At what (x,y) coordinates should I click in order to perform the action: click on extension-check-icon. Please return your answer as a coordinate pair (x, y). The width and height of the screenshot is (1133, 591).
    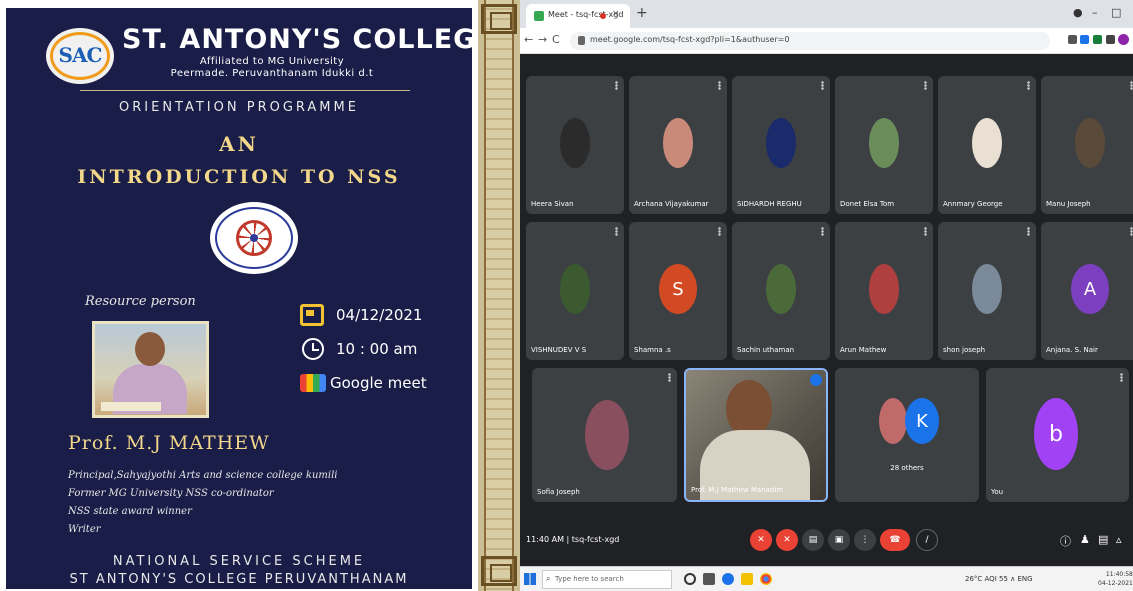
    Looking at the image, I should click on (1097, 39).